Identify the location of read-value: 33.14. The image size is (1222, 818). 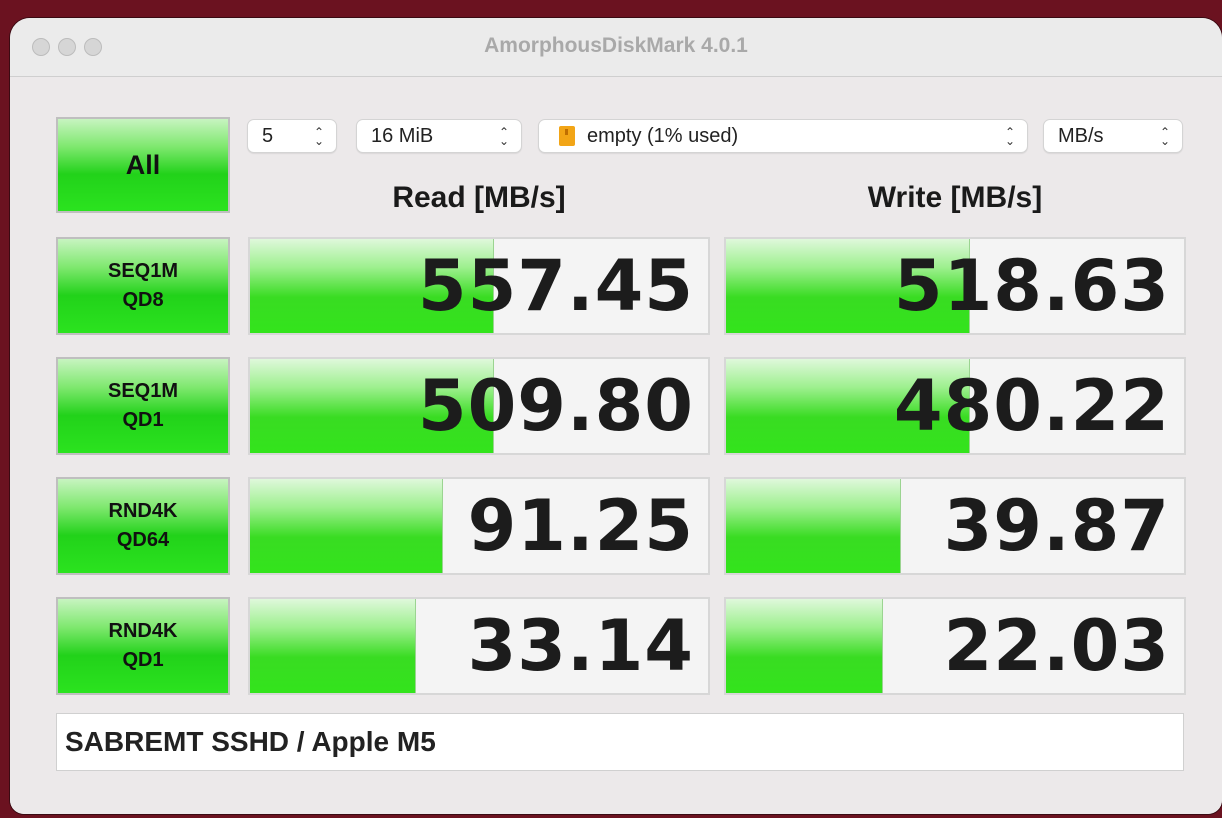
(580, 646).